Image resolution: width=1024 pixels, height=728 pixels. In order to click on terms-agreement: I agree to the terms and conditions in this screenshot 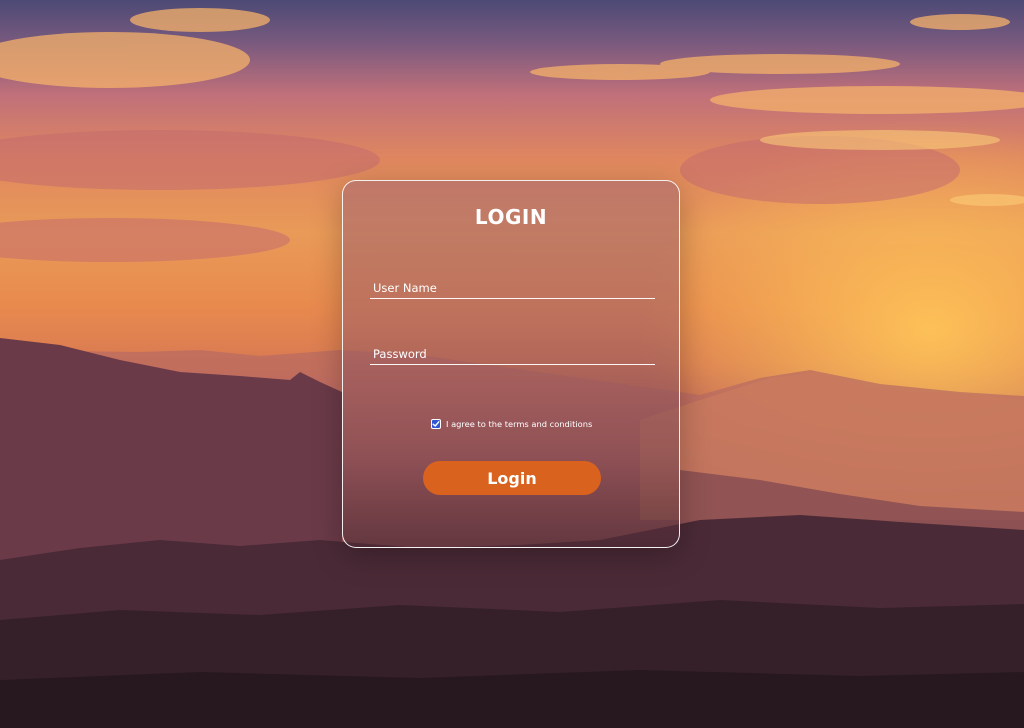, I will do `click(511, 424)`.